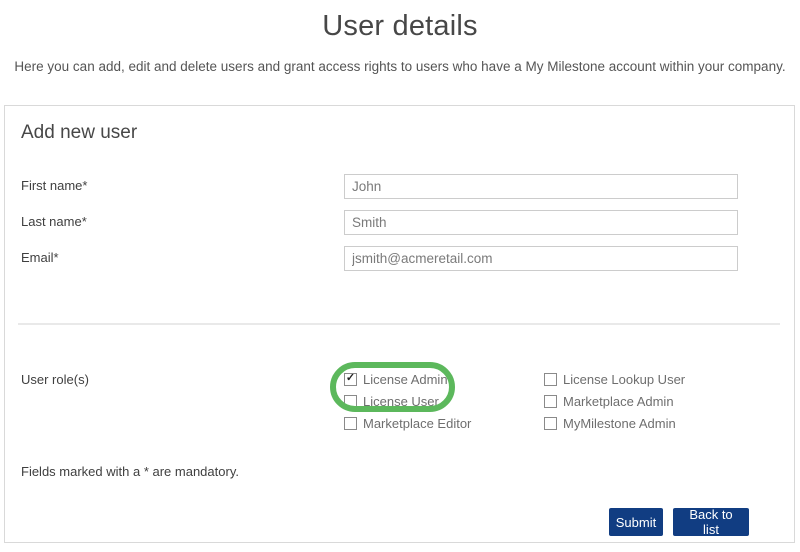  I want to click on role-label: License User, so click(401, 401).